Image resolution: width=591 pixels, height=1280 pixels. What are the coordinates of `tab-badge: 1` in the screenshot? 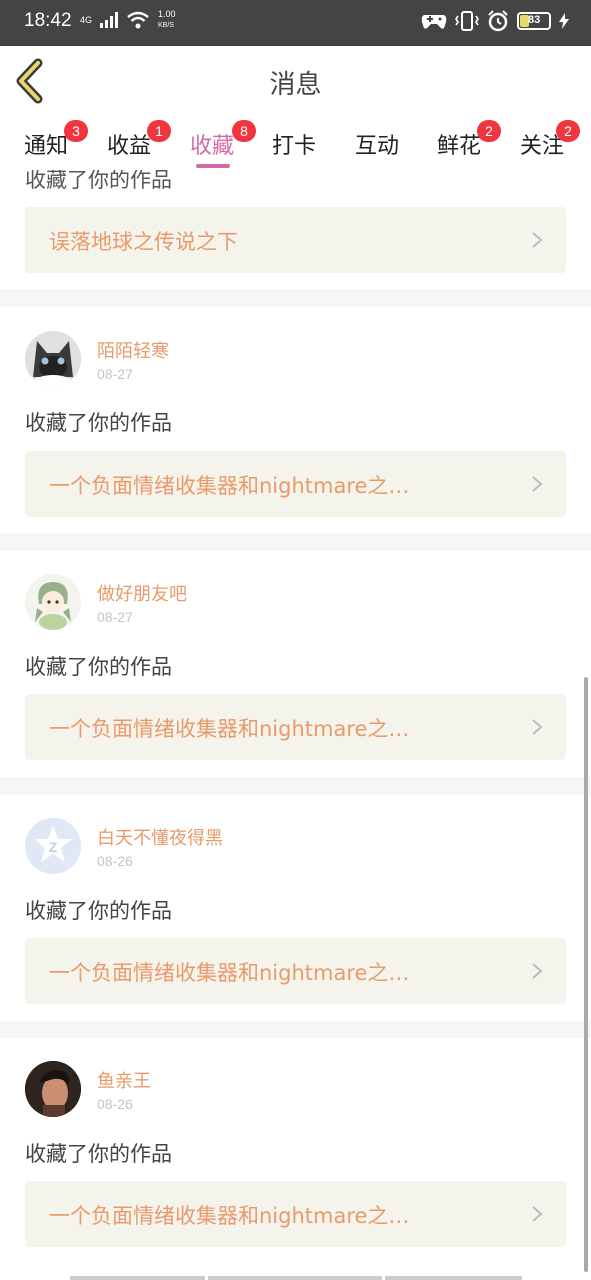 It's located at (159, 131).